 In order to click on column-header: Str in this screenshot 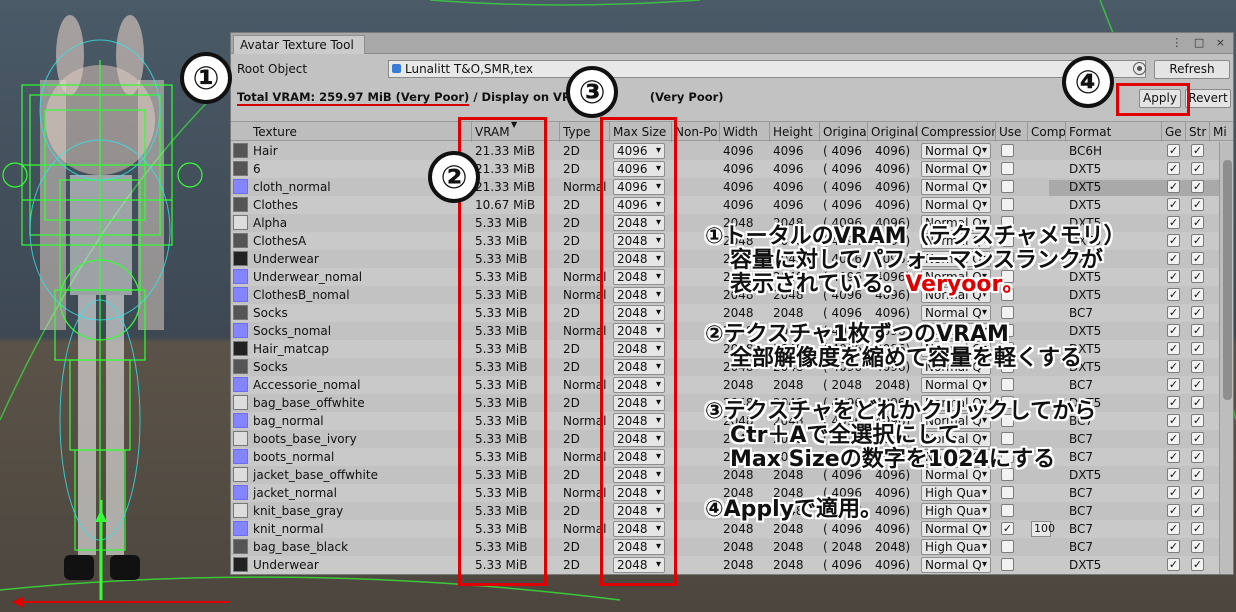, I will do `click(1199, 132)`.